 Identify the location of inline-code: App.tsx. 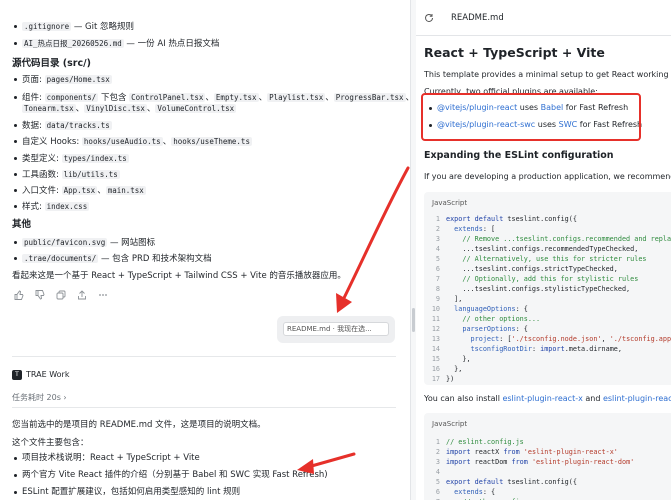
(79, 190).